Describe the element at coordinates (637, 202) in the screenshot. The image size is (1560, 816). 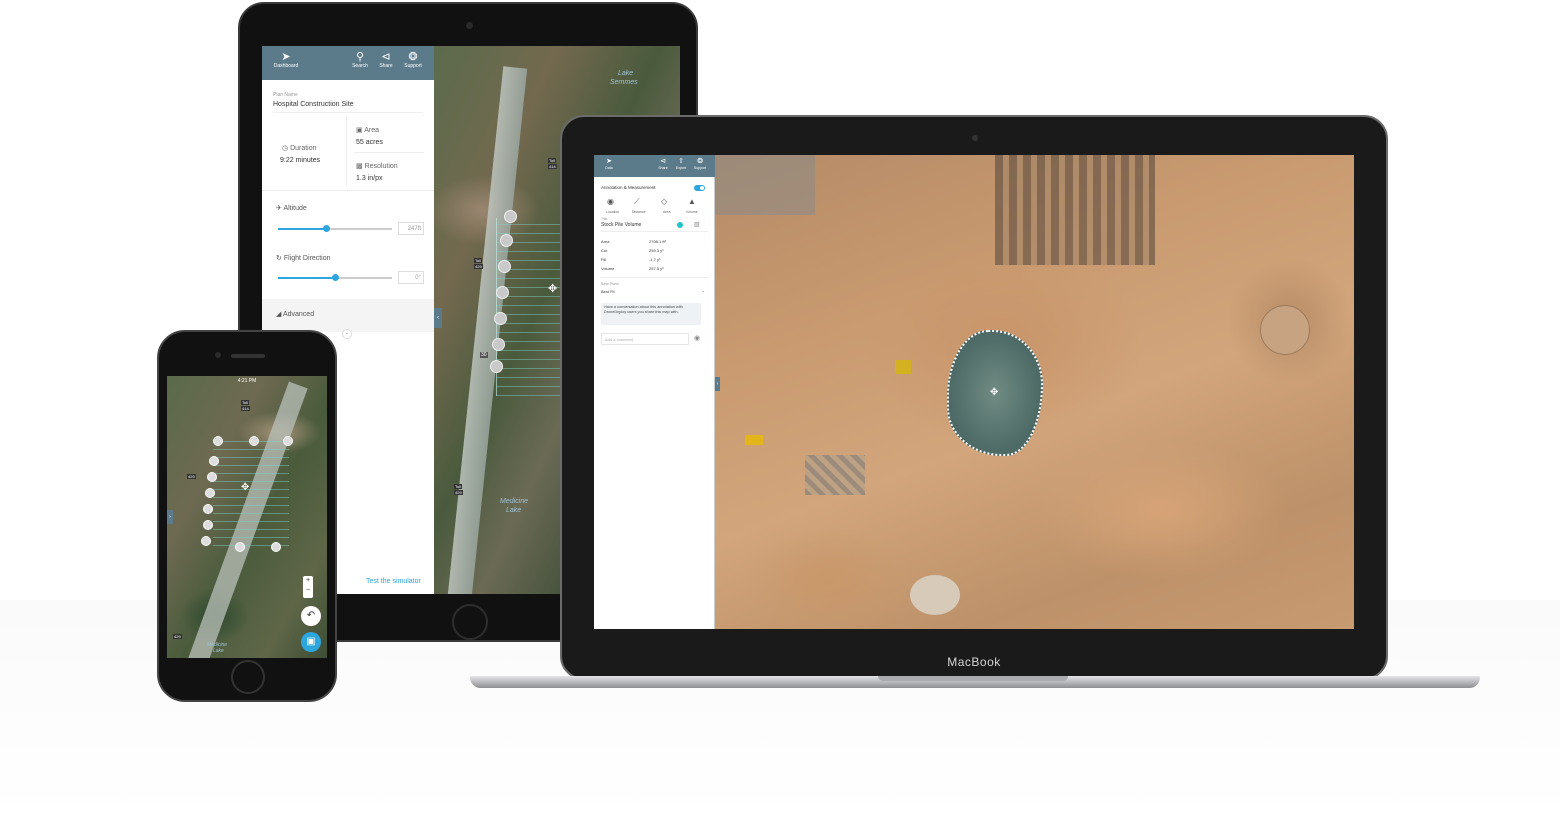
I see `distance-icon: ⟋` at that location.